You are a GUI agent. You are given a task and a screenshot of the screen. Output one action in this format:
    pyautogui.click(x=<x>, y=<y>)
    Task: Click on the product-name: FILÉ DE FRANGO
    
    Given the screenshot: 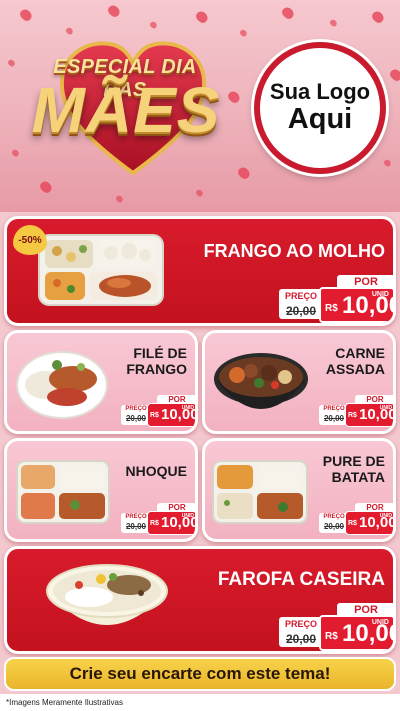 What is the action you would take?
    pyautogui.click(x=156, y=361)
    